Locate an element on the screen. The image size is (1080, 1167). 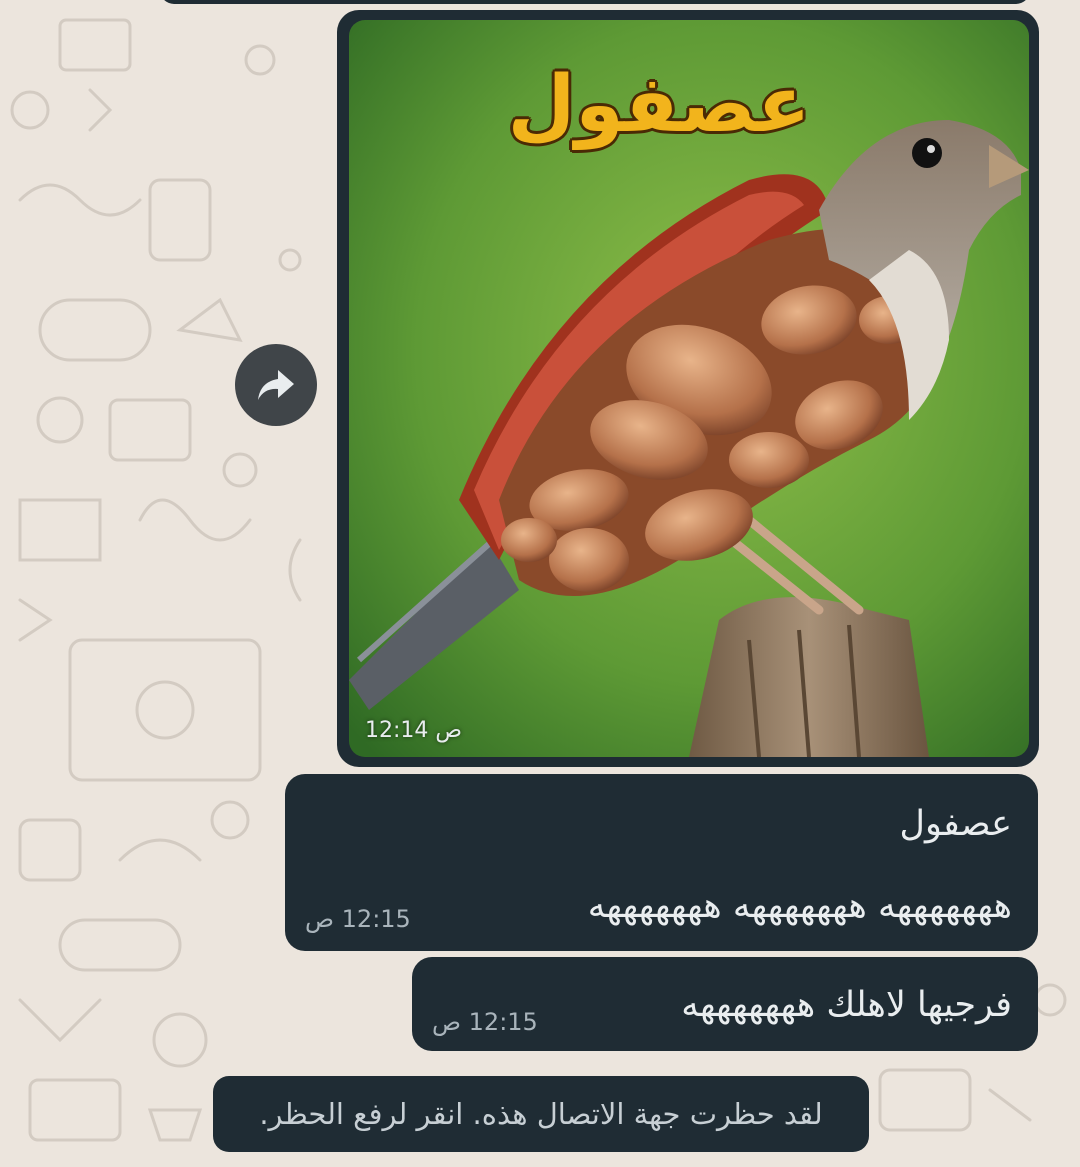
message-text: هههههههه هههههههه هههههههه is located at coordinates (799, 906).